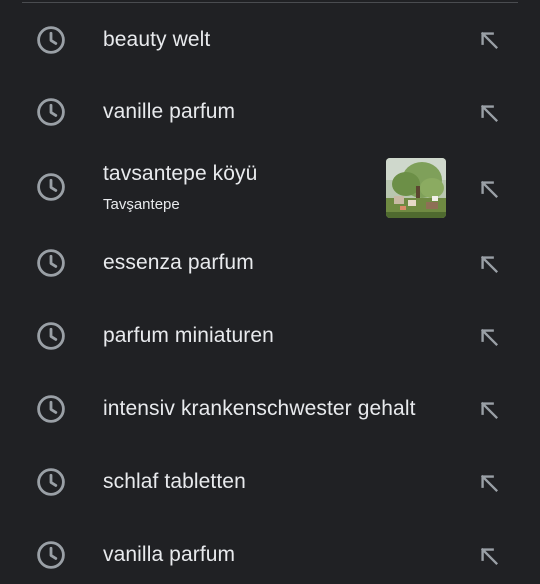 Image resolution: width=540 pixels, height=584 pixels. Describe the element at coordinates (169, 111) in the screenshot. I see `history-item-label: vanille parfum` at that location.